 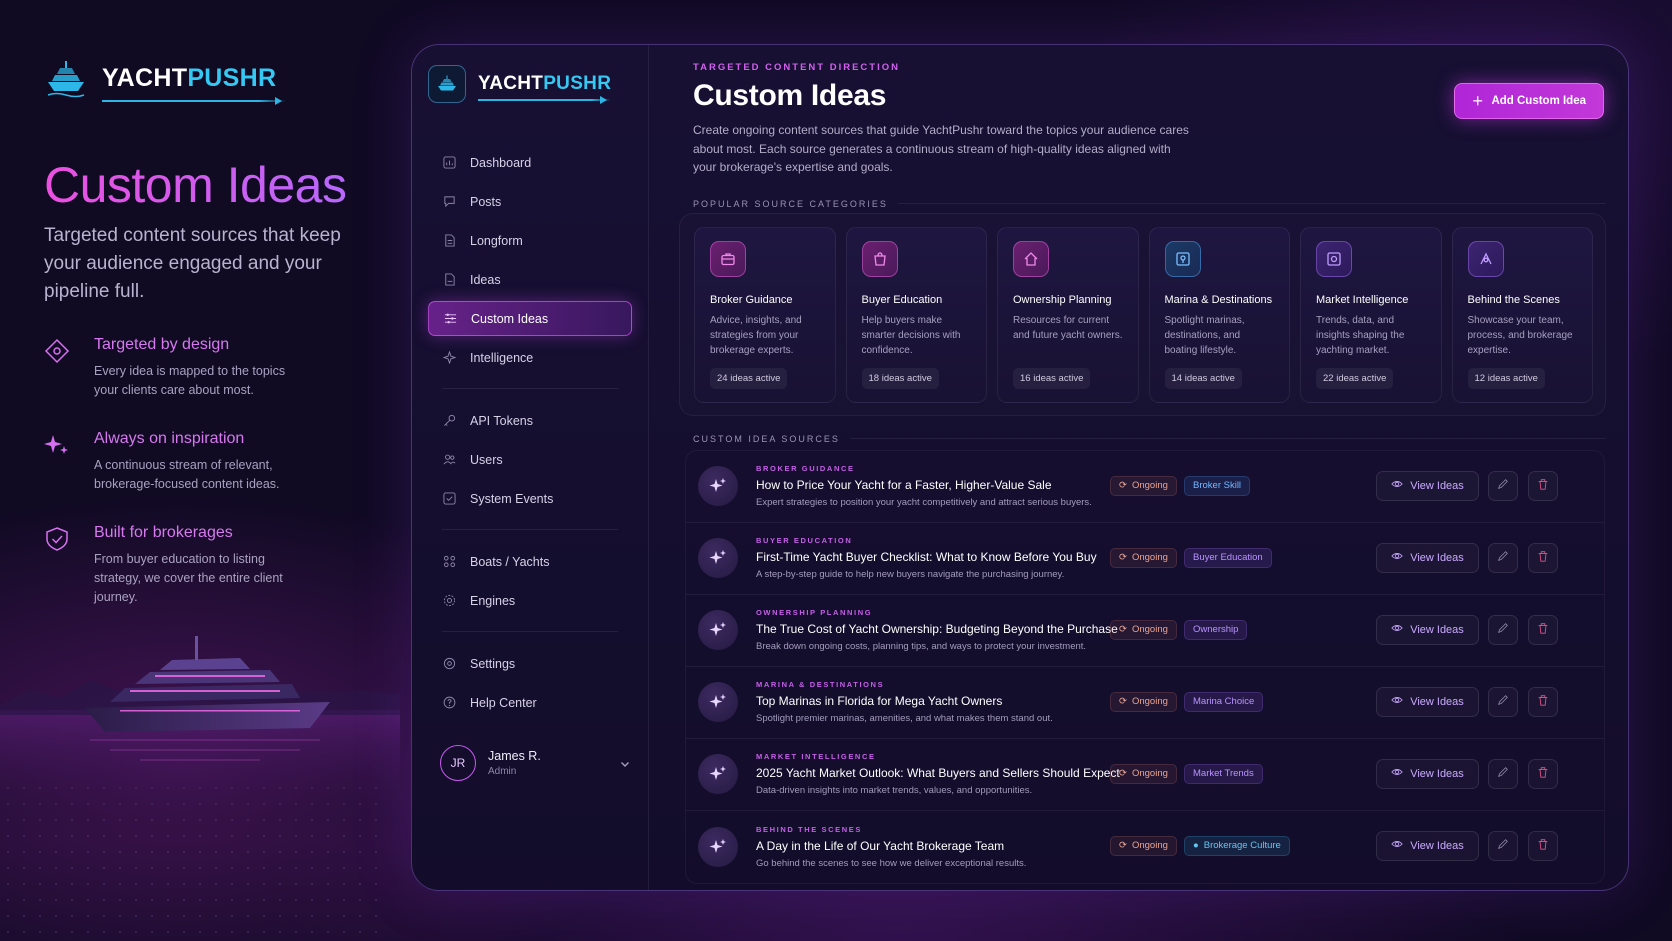 I want to click on topic-badge: Ownership, so click(x=1216, y=629).